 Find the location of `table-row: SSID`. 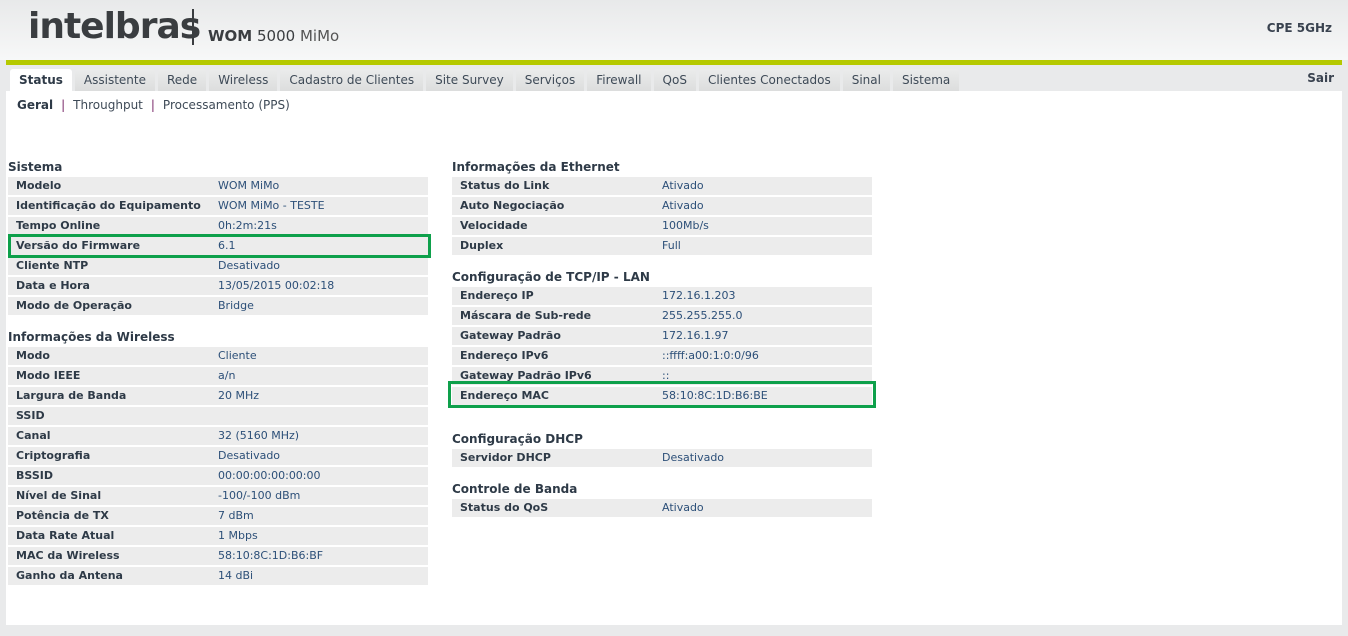

table-row: SSID is located at coordinates (218, 416).